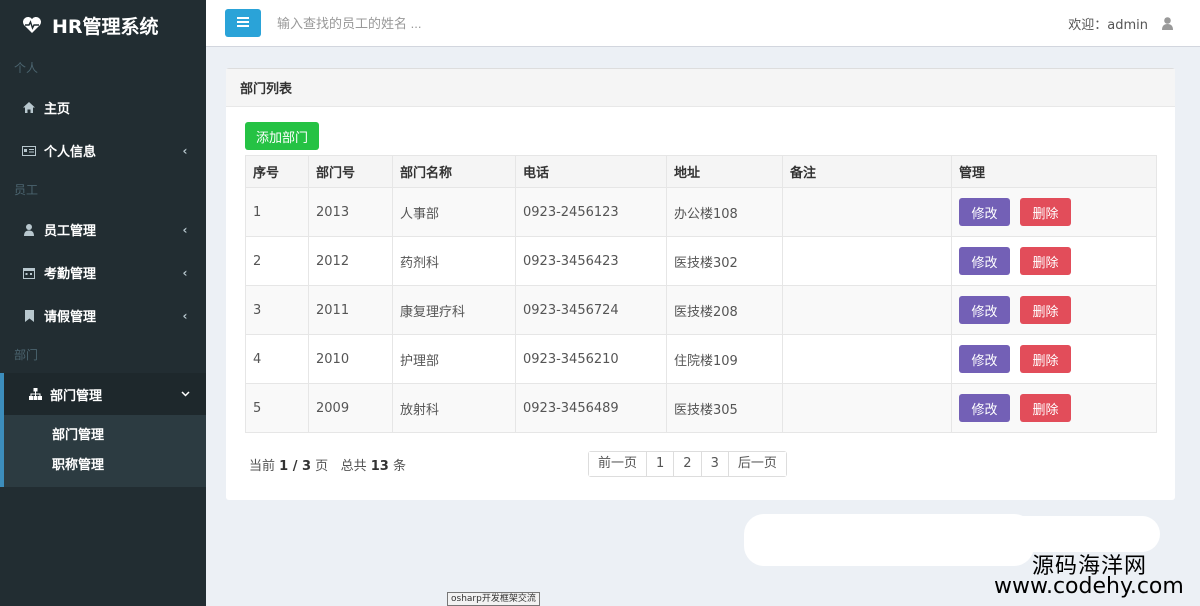 This screenshot has width=1200, height=606. Describe the element at coordinates (715, 464) in the screenshot. I see `page-3-button: 3` at that location.